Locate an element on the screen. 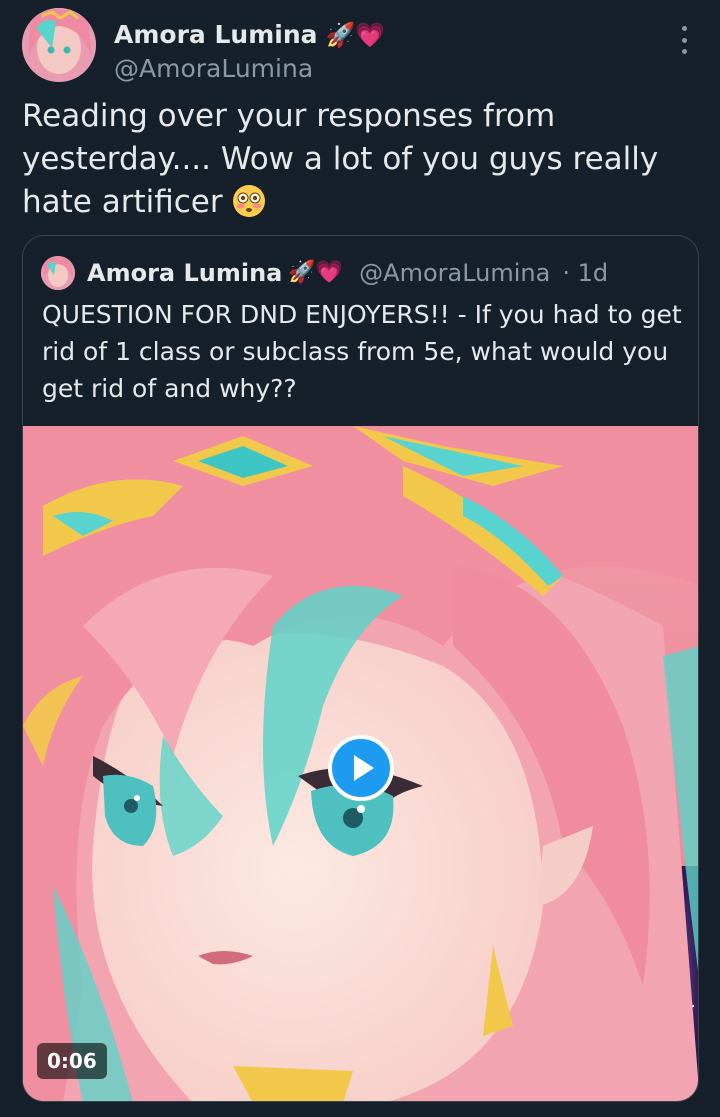  quoted-tweet-header: Amora Lumina 🚀💗 @AmoraLumina · 1d is located at coordinates (324, 273).